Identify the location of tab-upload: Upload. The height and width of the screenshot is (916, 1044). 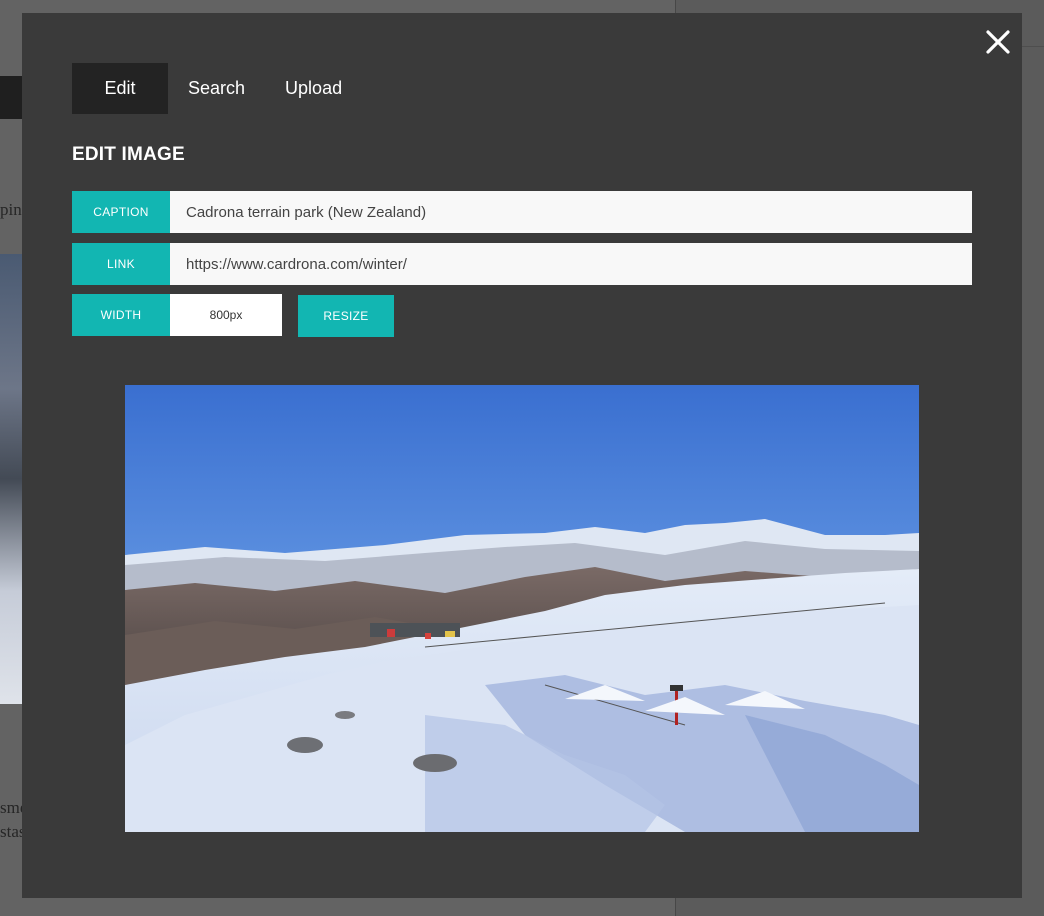
(313, 88).